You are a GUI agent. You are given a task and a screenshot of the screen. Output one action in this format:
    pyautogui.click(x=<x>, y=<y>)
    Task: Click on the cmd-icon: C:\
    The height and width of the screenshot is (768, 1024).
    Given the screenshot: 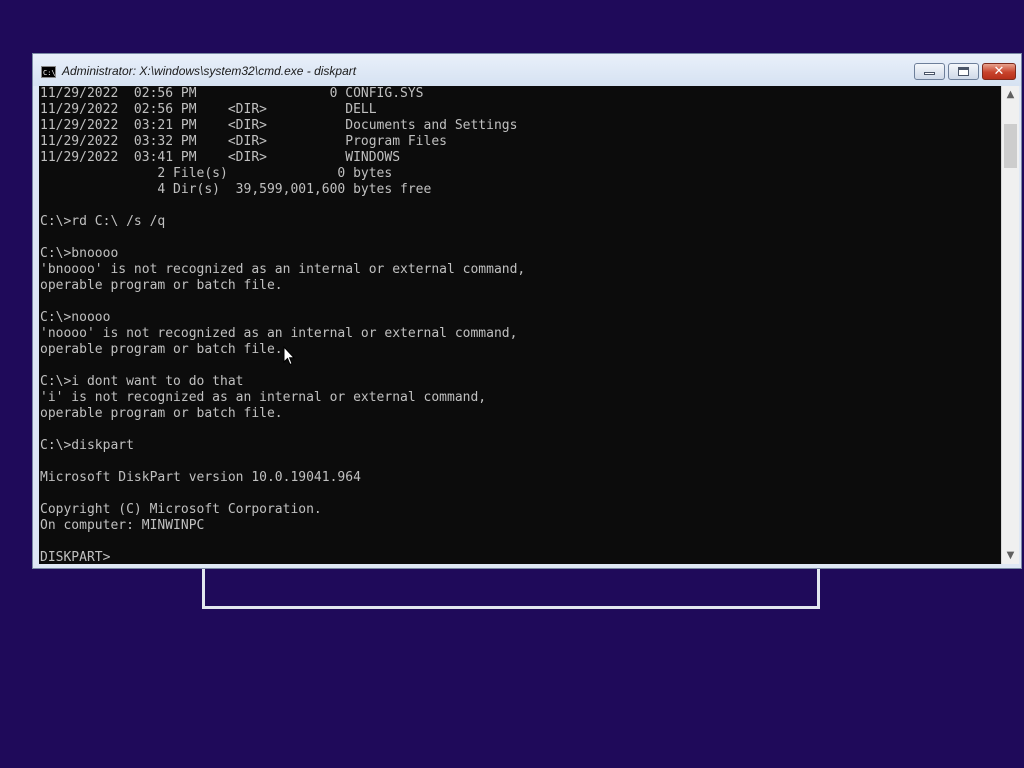 What is the action you would take?
    pyautogui.click(x=48, y=72)
    